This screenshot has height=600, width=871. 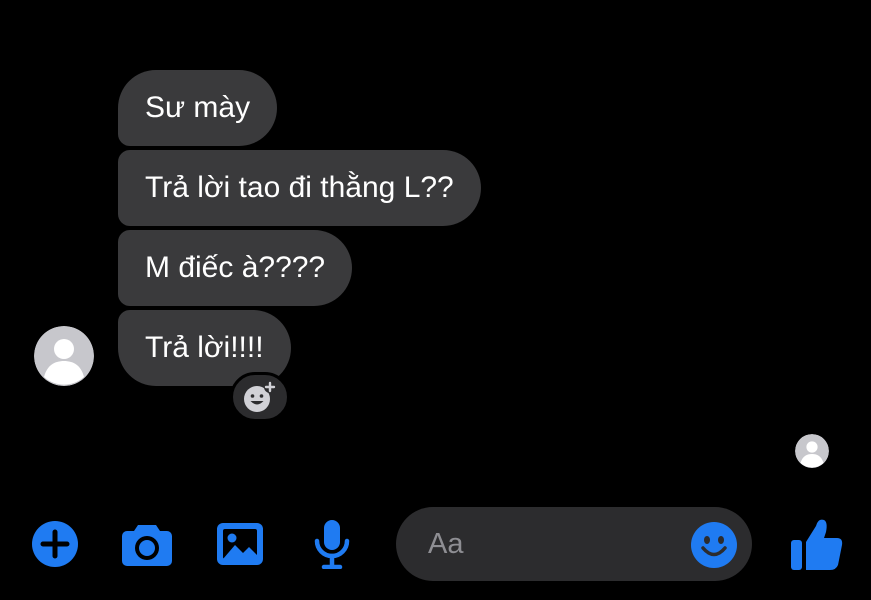 I want to click on camera-button, so click(x=147, y=544).